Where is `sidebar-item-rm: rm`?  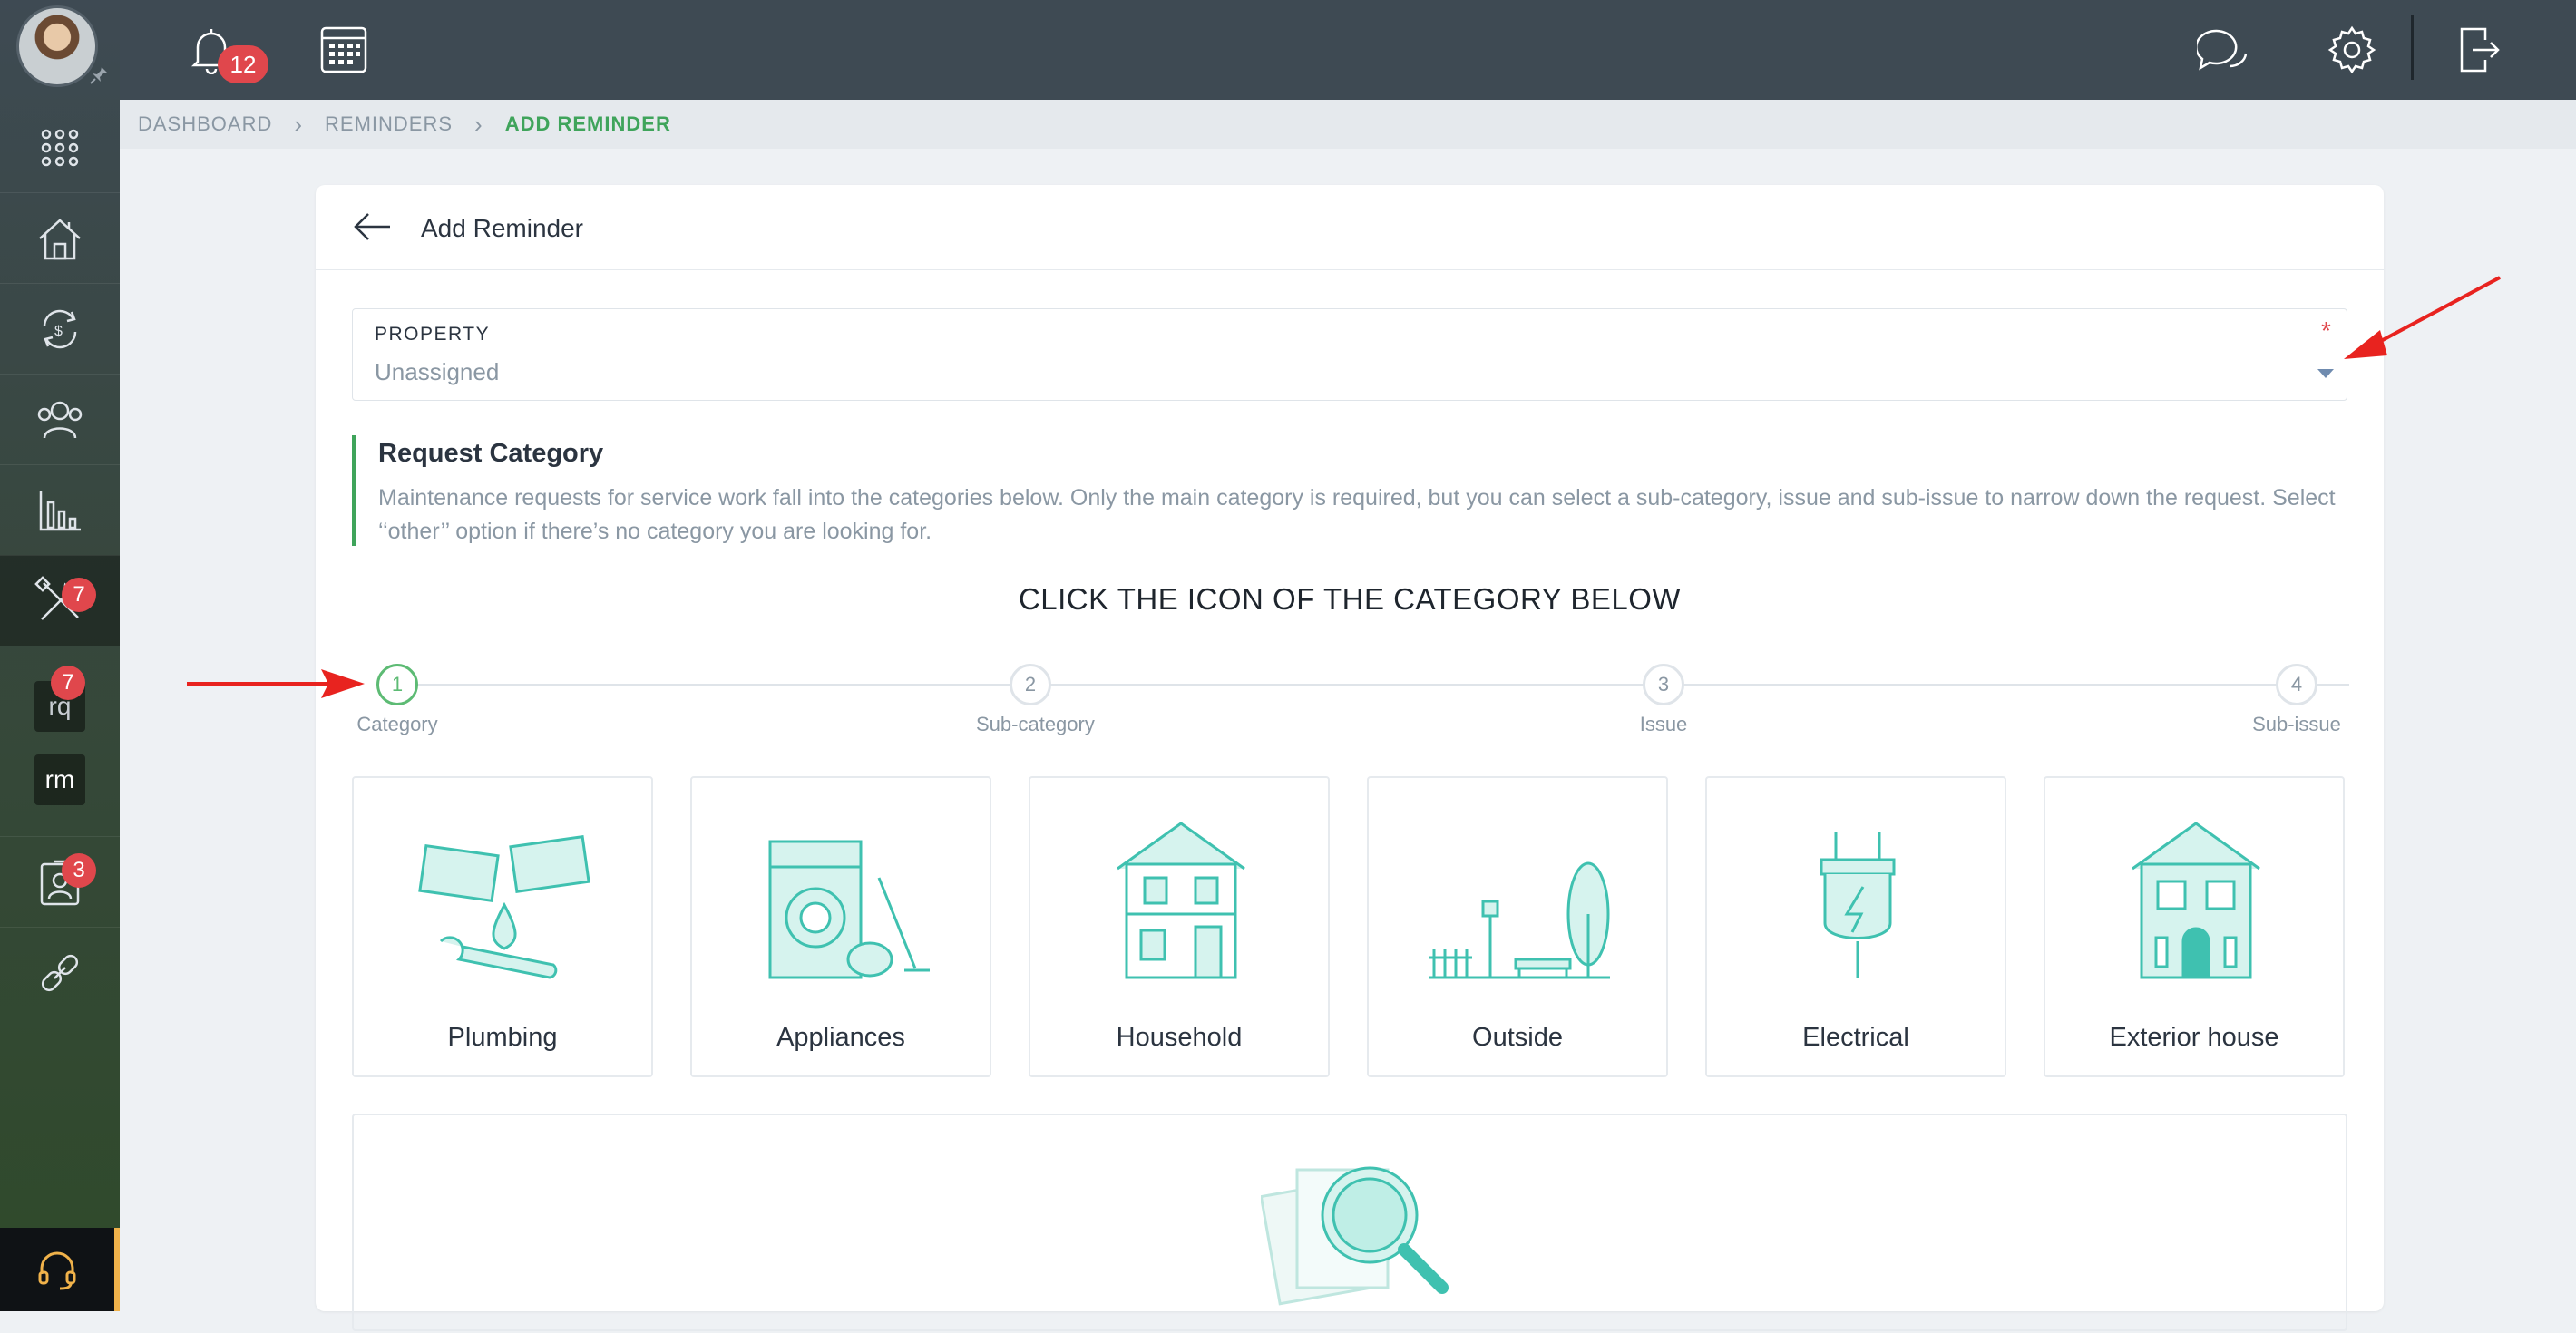 sidebar-item-rm: rm is located at coordinates (60, 780).